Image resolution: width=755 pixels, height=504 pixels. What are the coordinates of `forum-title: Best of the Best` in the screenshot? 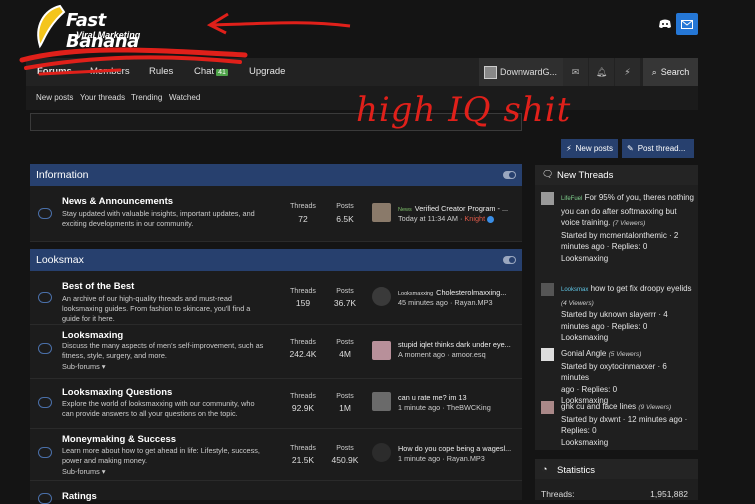 It's located at (98, 286).